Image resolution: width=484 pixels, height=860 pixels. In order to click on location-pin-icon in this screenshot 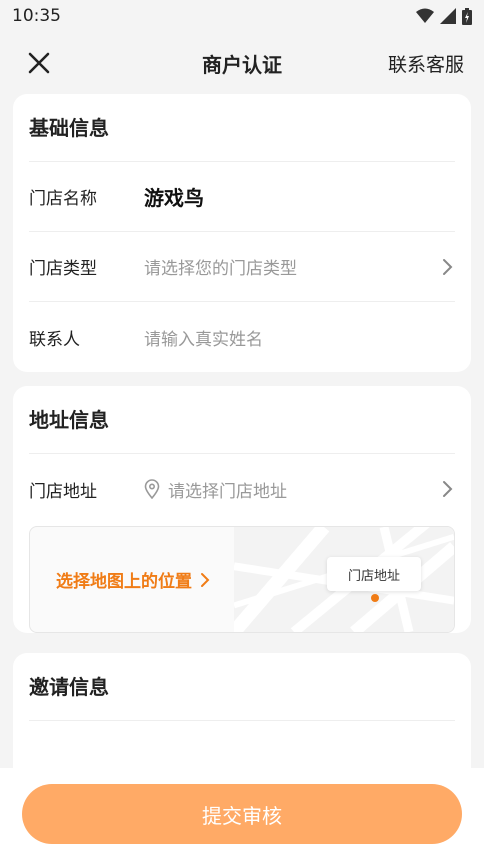, I will do `click(152, 489)`.